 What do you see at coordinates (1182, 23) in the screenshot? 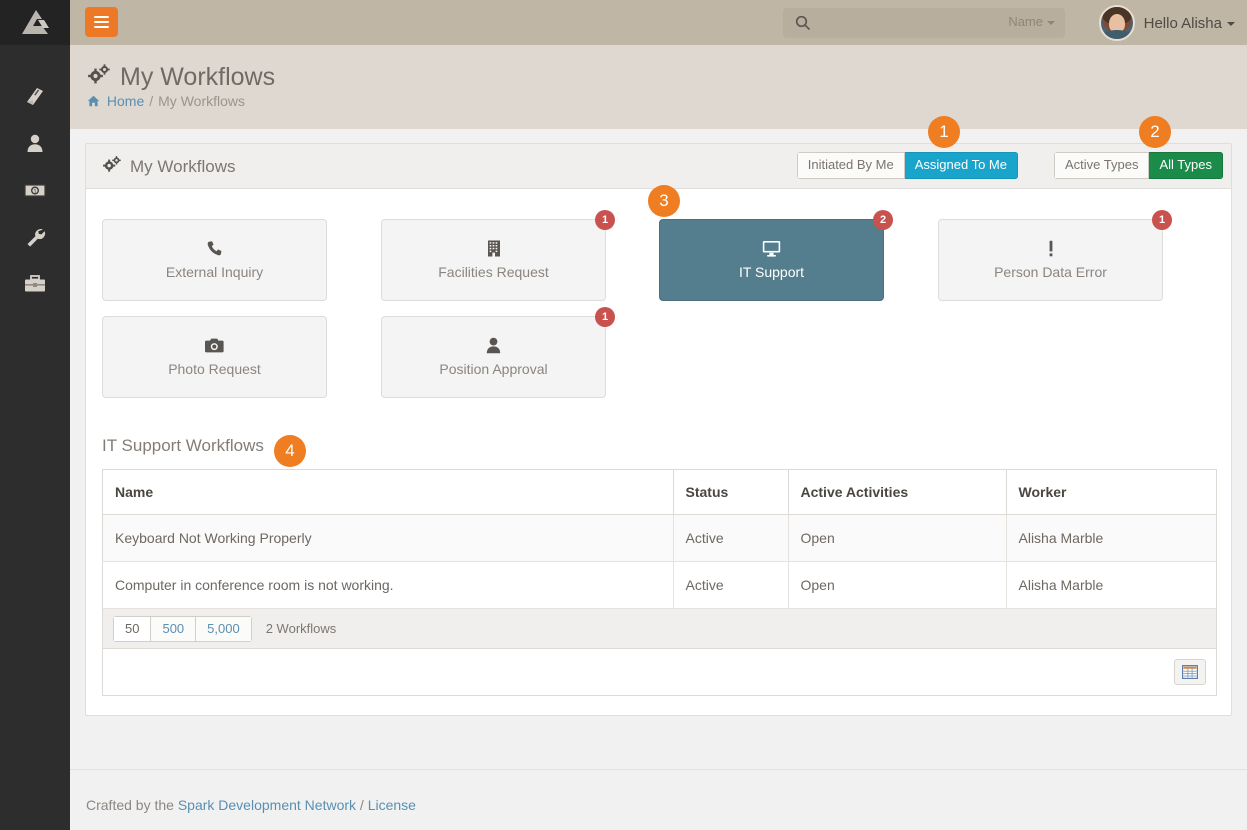
I see `user-greeting-label: Hello Alisha` at bounding box center [1182, 23].